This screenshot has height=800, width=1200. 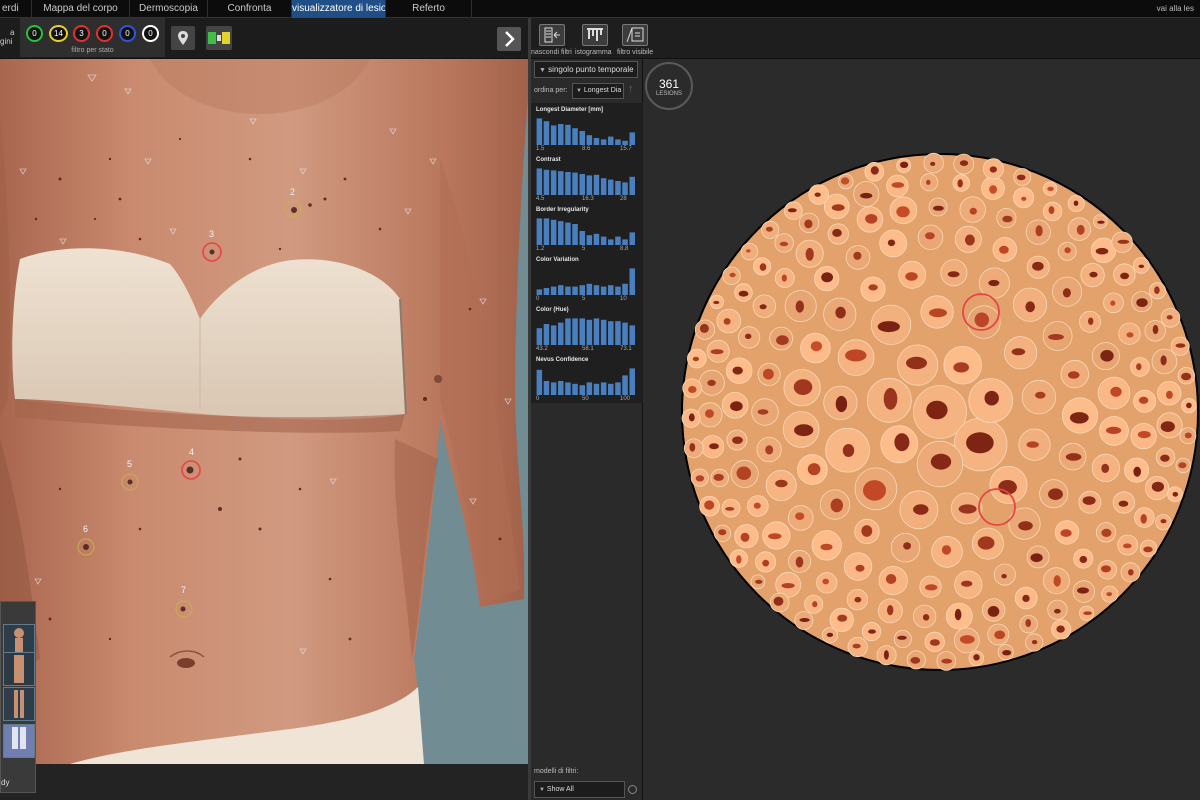 What do you see at coordinates (19, 669) in the screenshot?
I see `body-view-thumb-torso` at bounding box center [19, 669].